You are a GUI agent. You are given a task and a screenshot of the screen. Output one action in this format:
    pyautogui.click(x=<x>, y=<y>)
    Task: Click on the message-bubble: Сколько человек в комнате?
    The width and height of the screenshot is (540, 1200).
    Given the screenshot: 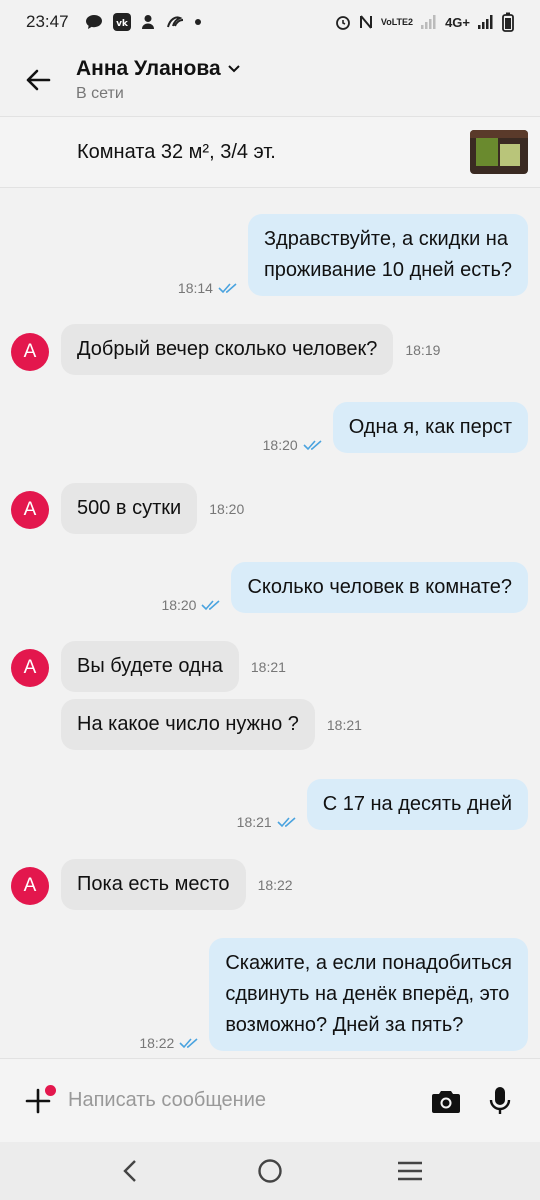 What is the action you would take?
    pyautogui.click(x=379, y=587)
    